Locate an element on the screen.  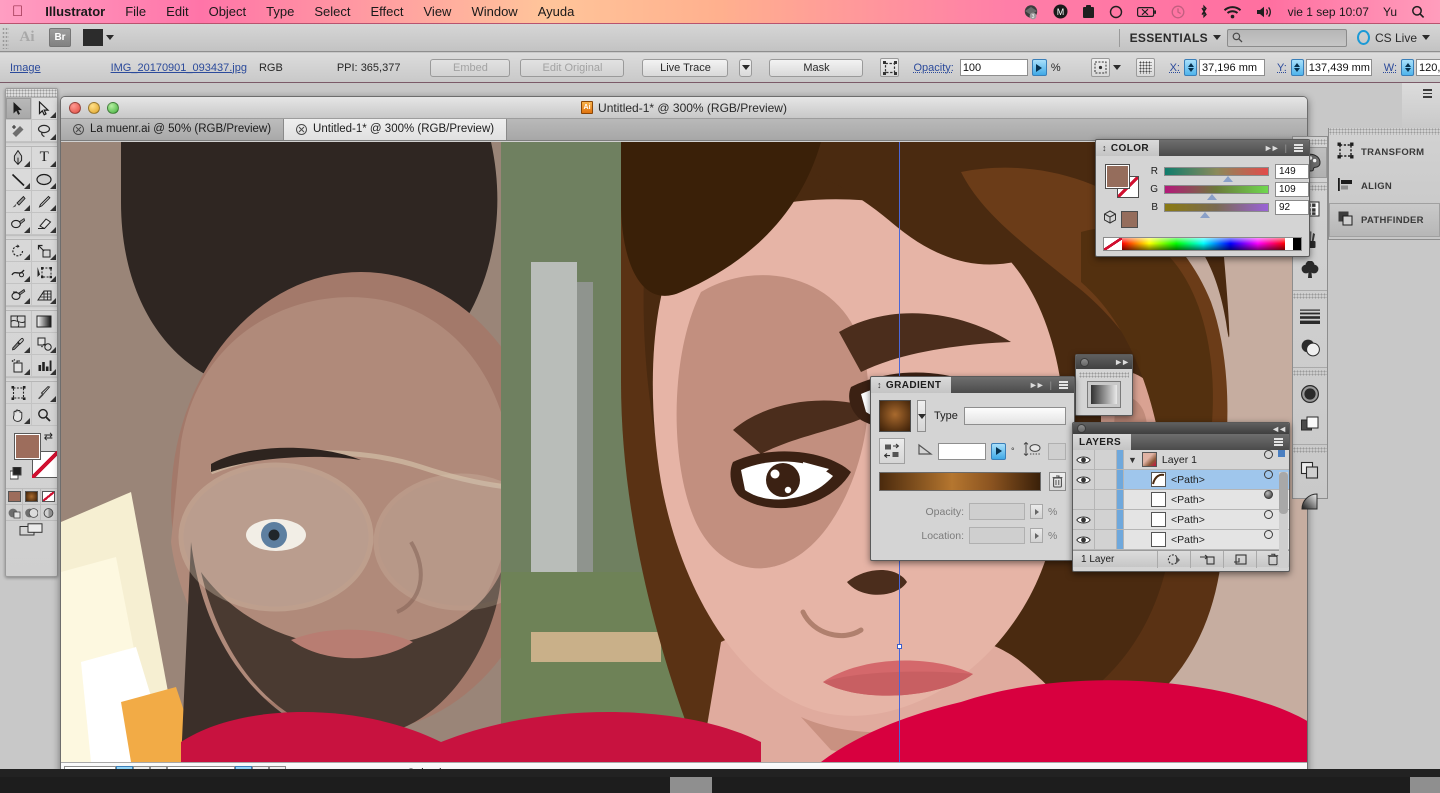
reverse-gradient-button is located at coordinates (892, 451).